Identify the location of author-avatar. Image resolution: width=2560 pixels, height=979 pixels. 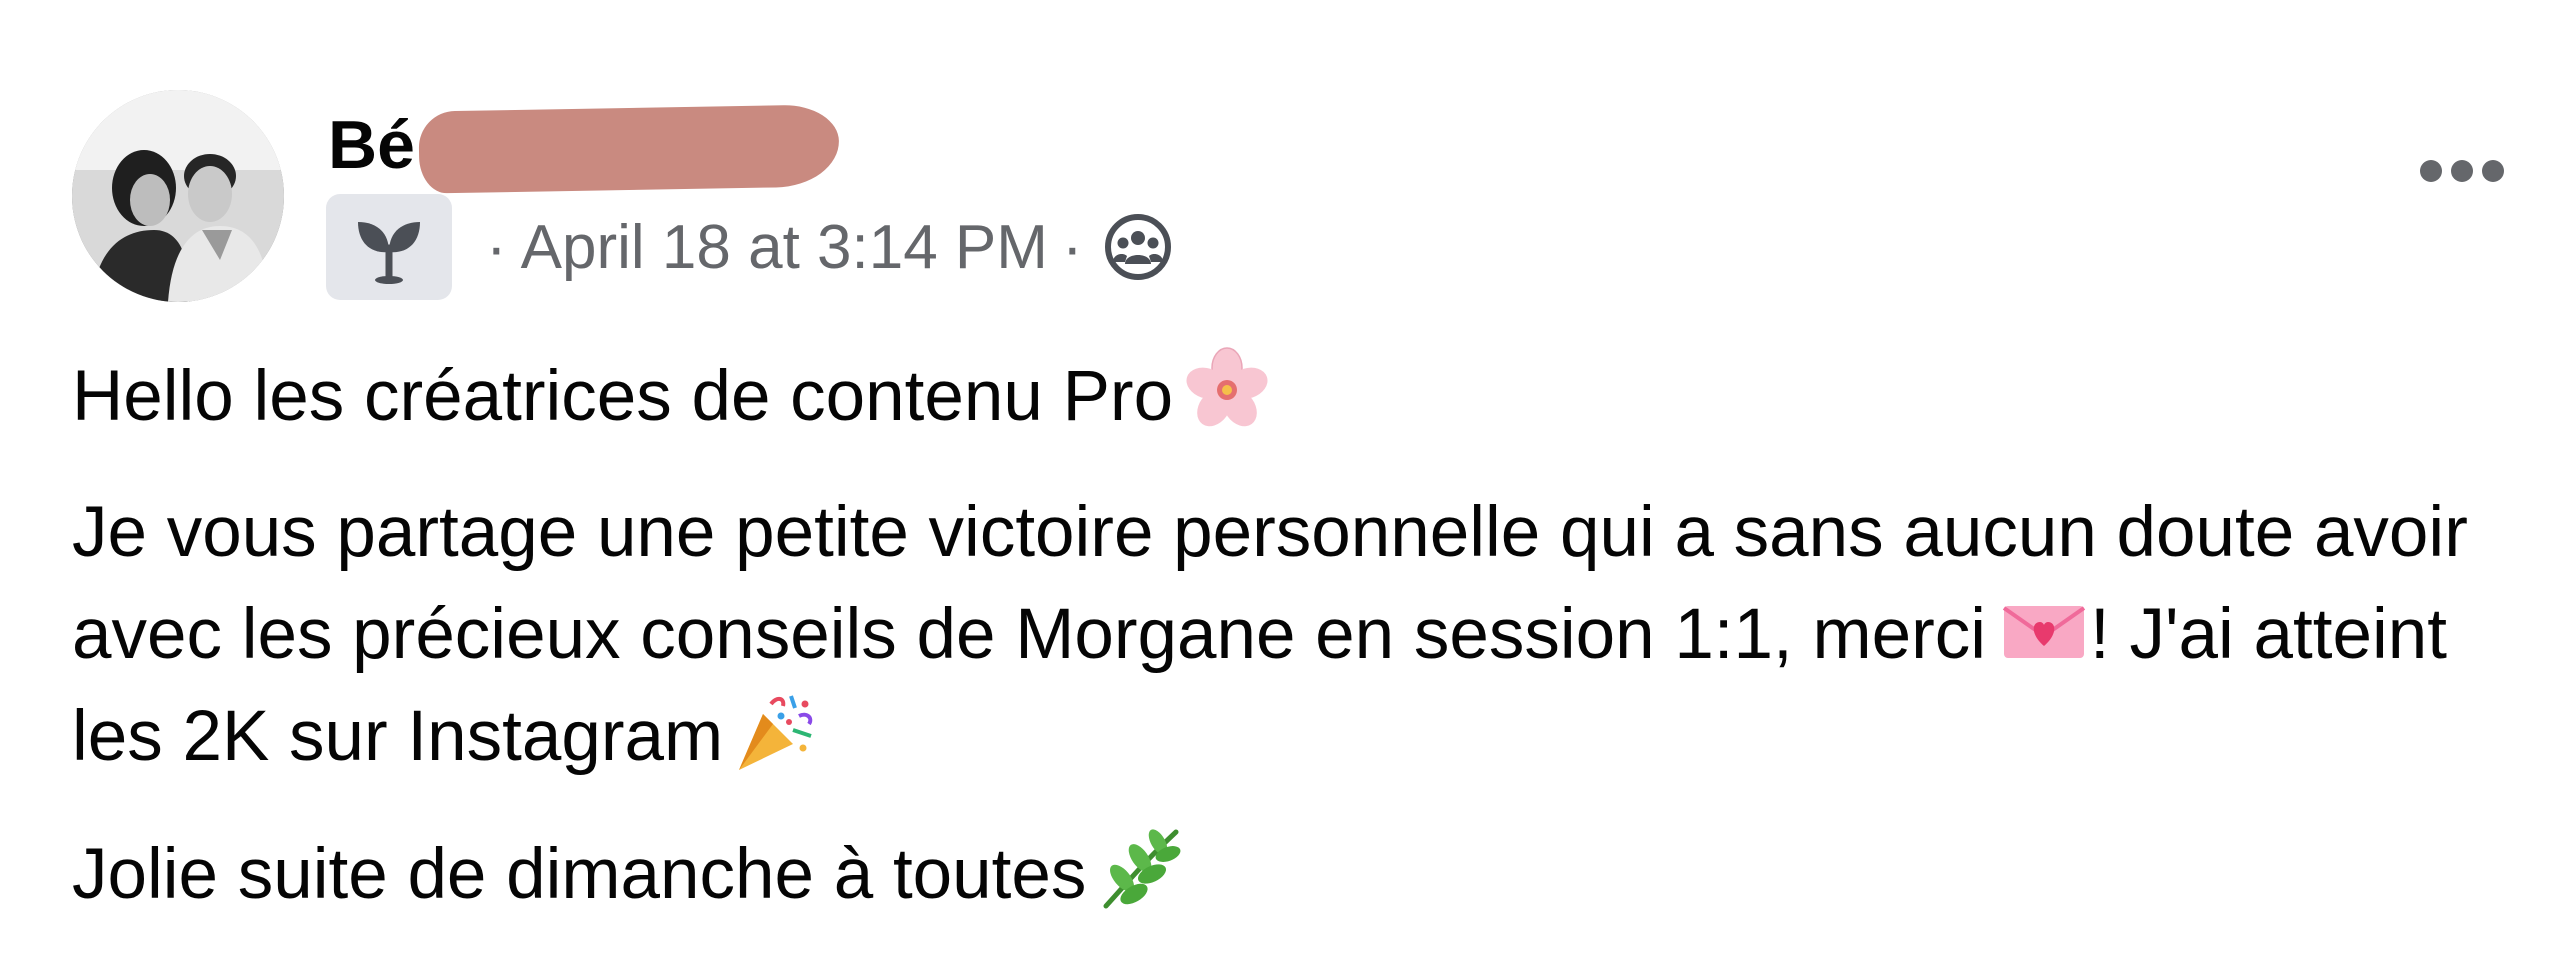
(178, 196).